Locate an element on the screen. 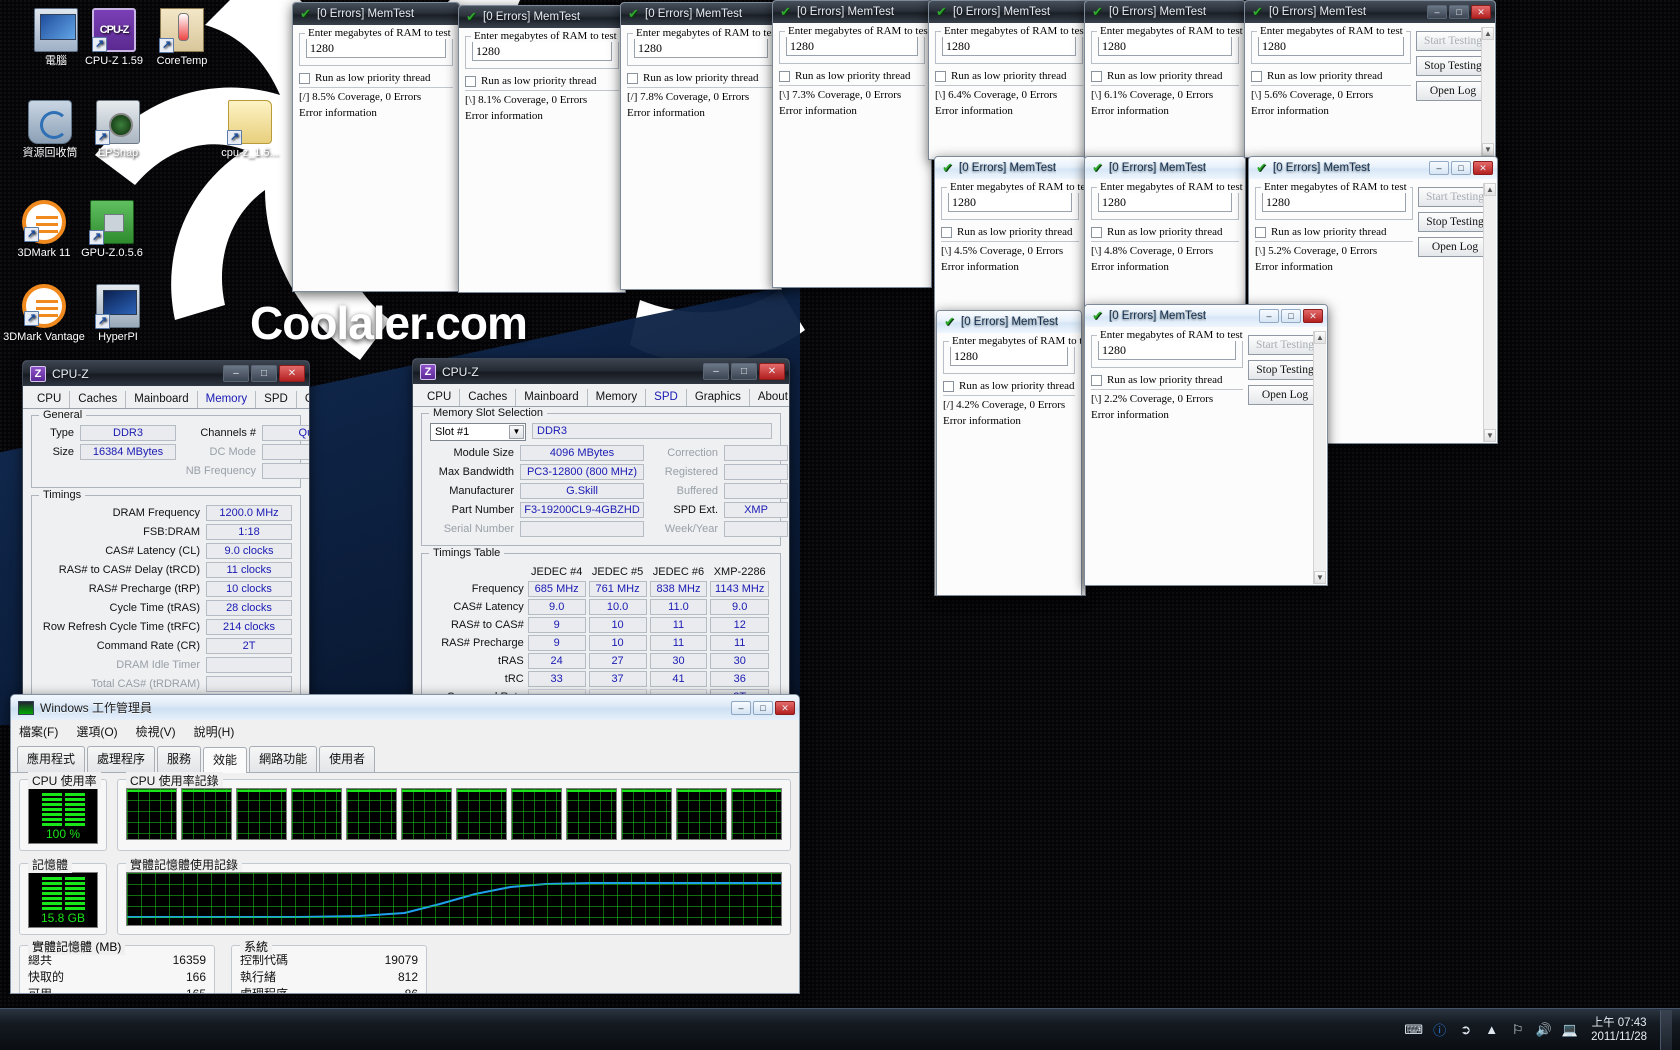 The width and height of the screenshot is (1680, 1050). flag-icon: ⚐ is located at coordinates (1517, 1029).